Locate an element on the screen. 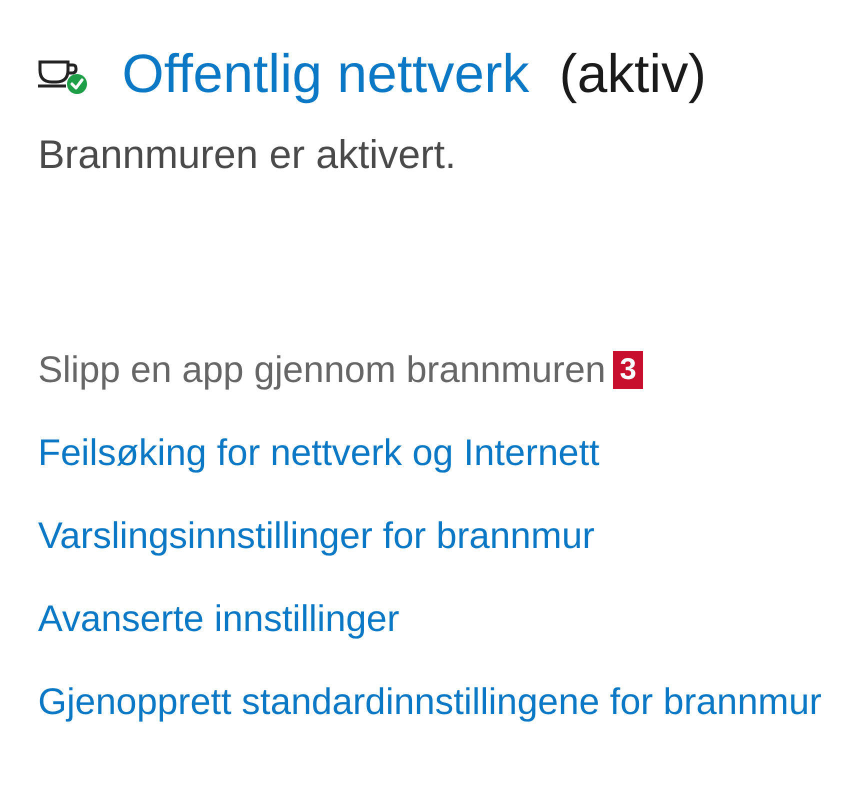 The image size is (846, 800). settings-link: Gjenopprett standardinnstillingene for brannmur is located at coordinates (430, 702).